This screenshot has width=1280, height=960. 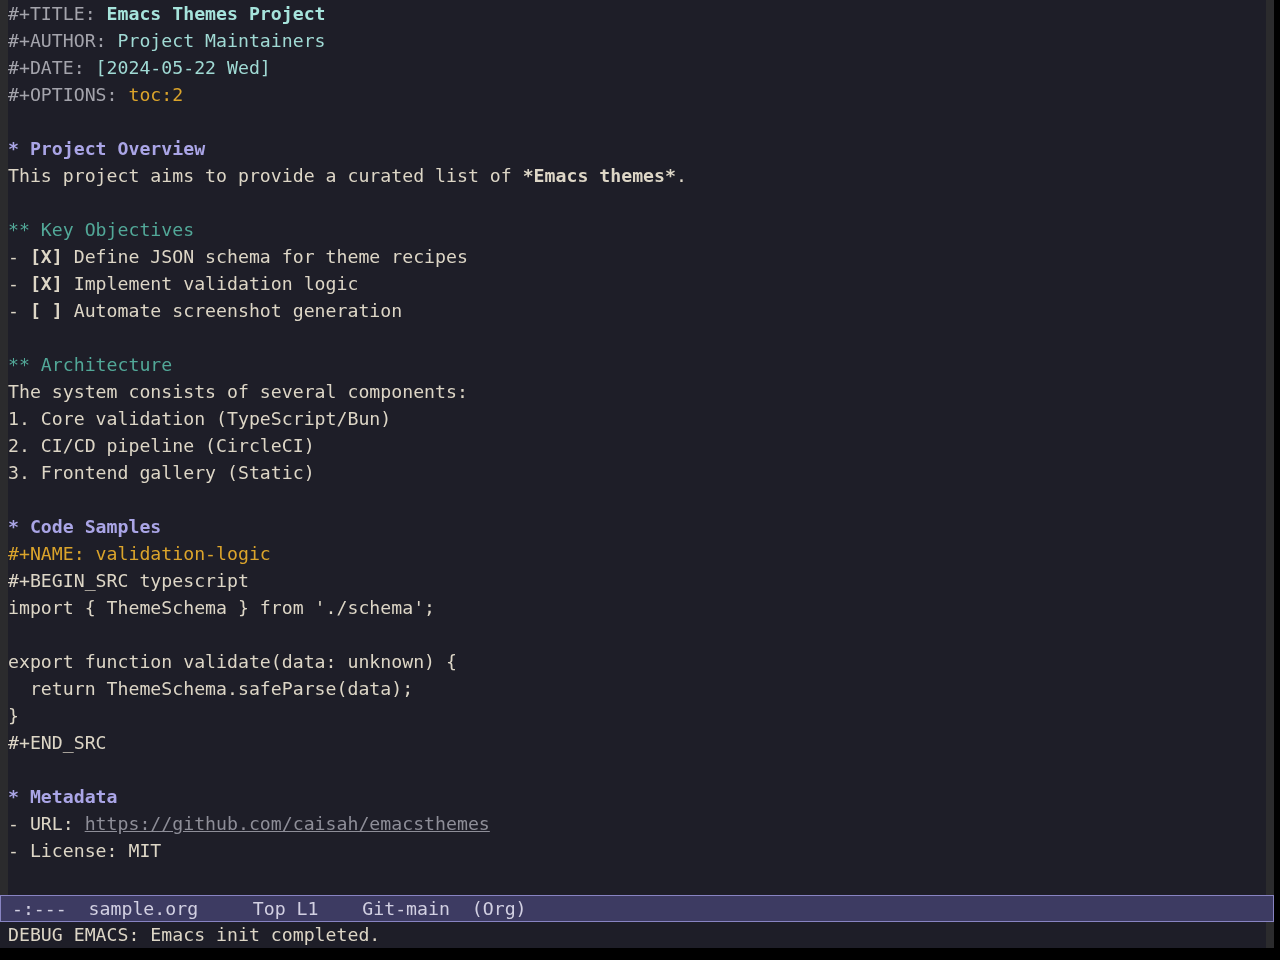 I want to click on heading: ** Architecture, so click(x=90, y=365).